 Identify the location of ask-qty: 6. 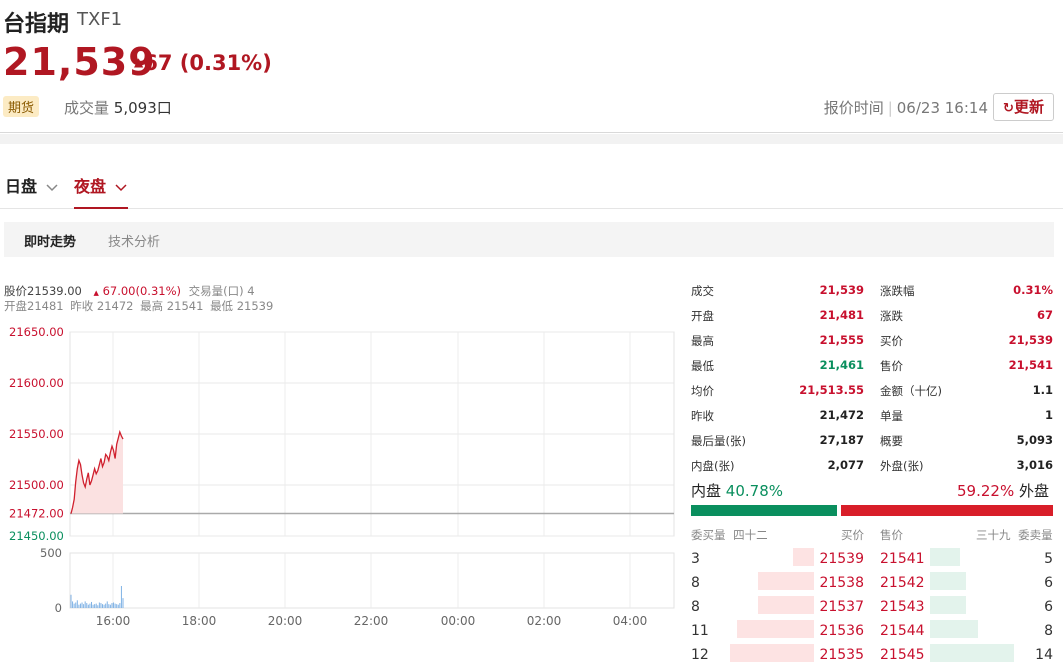
(1048, 583).